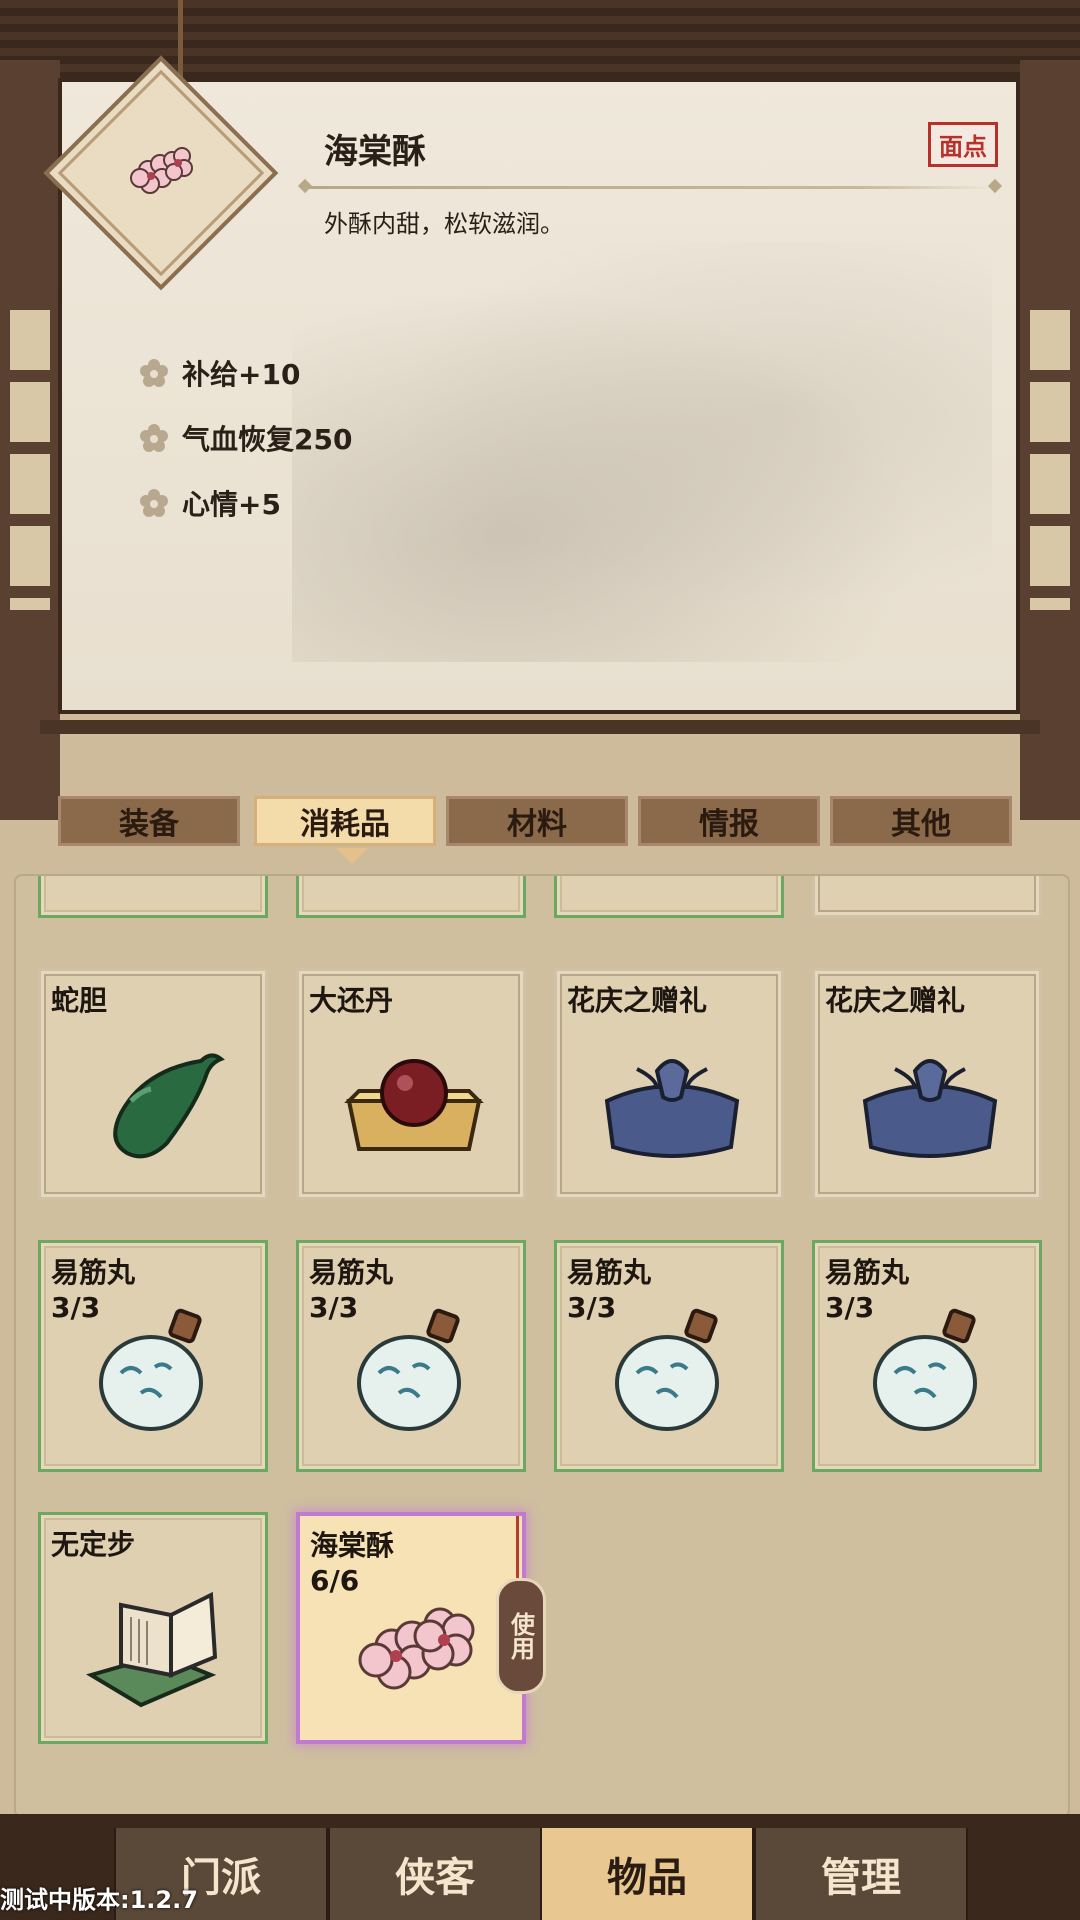  What do you see at coordinates (345, 821) in the screenshot?
I see `tab-consumables: 消耗品` at bounding box center [345, 821].